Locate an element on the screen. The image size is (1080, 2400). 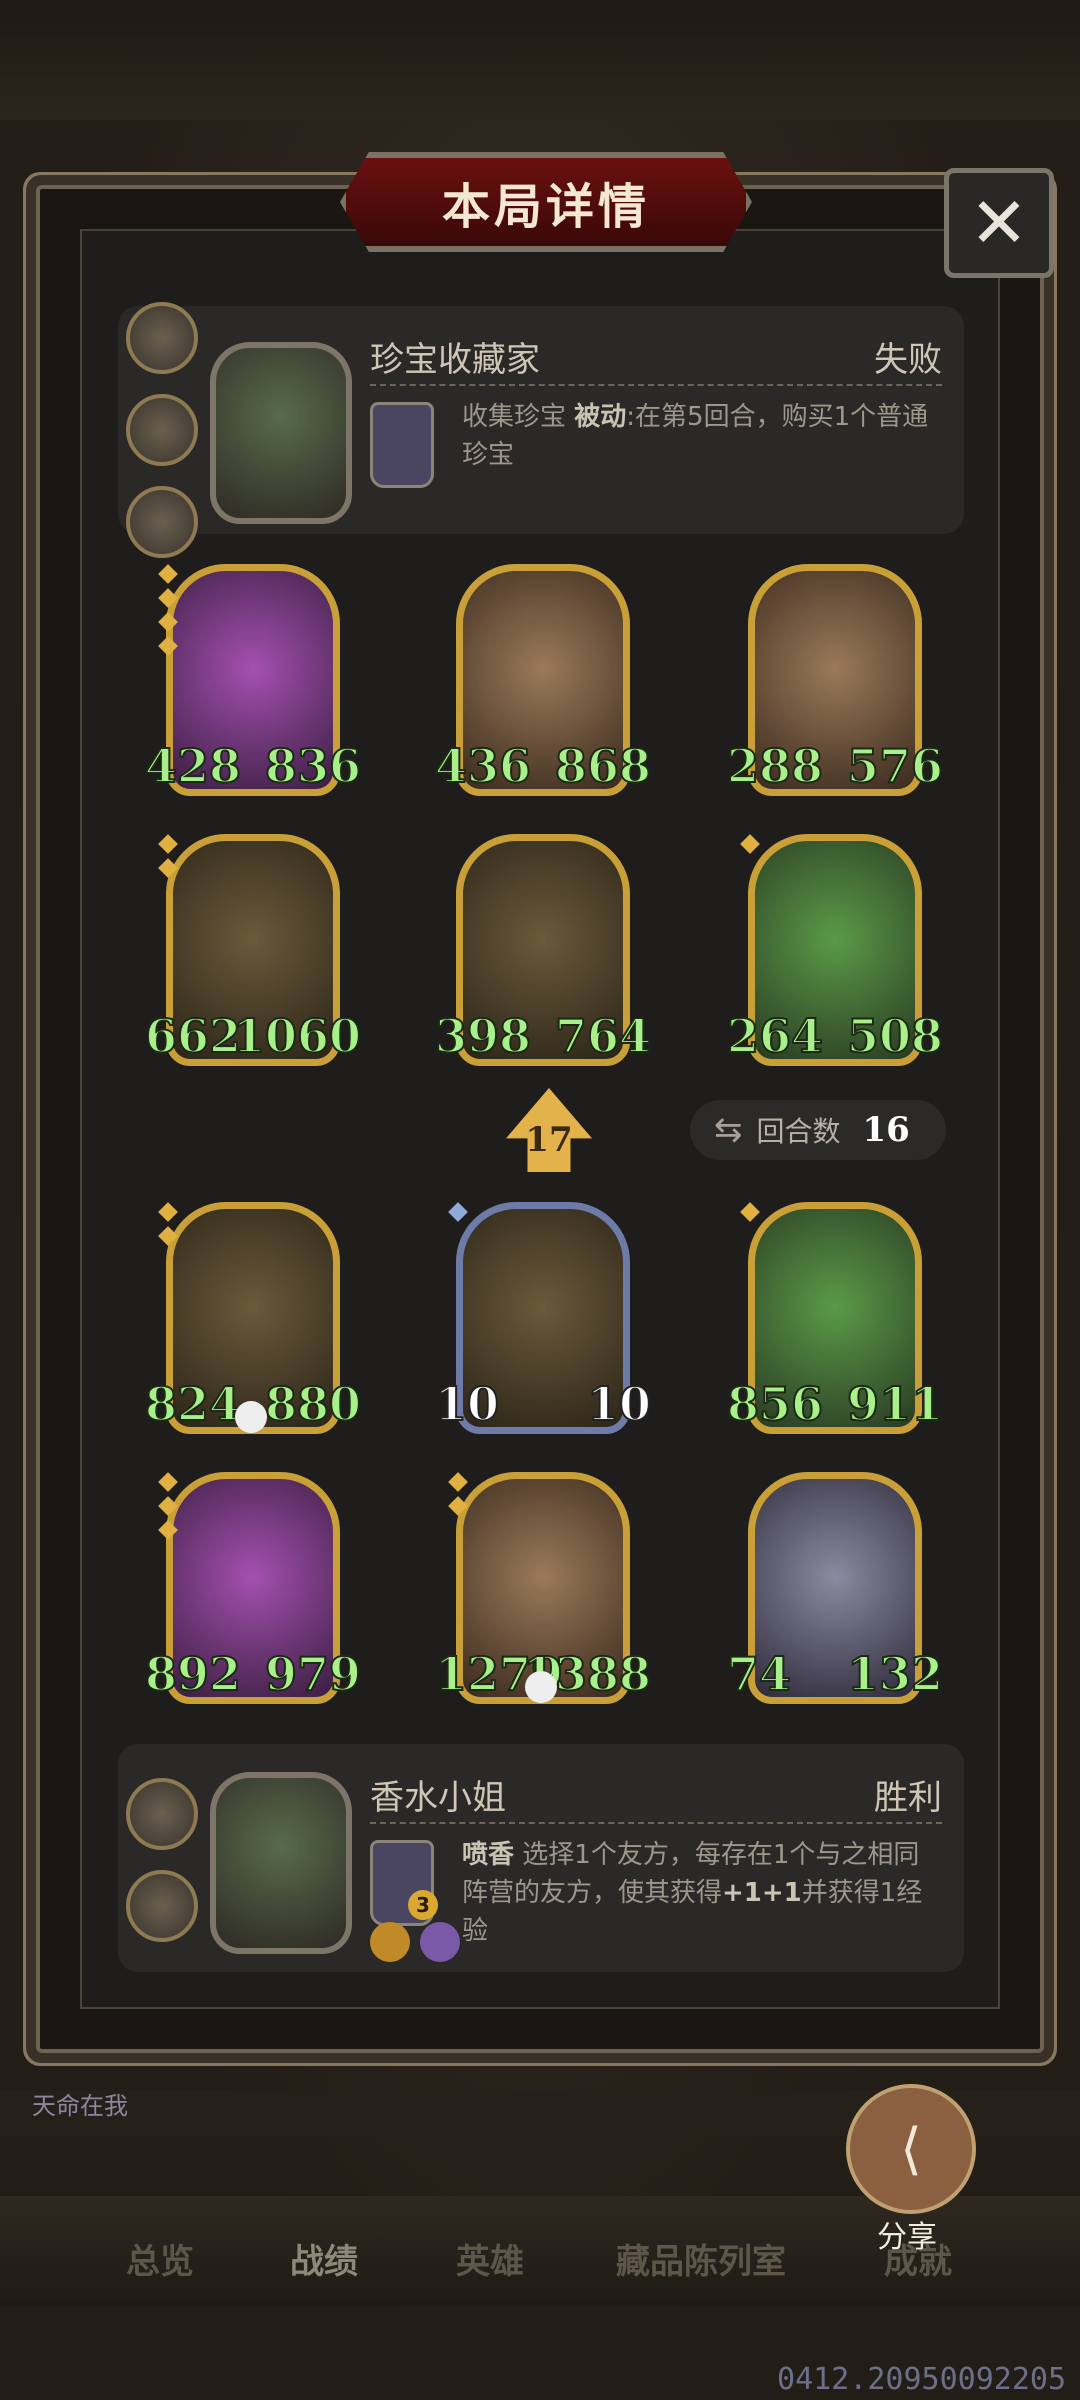
health-value: 911 is located at coordinates (895, 1404).